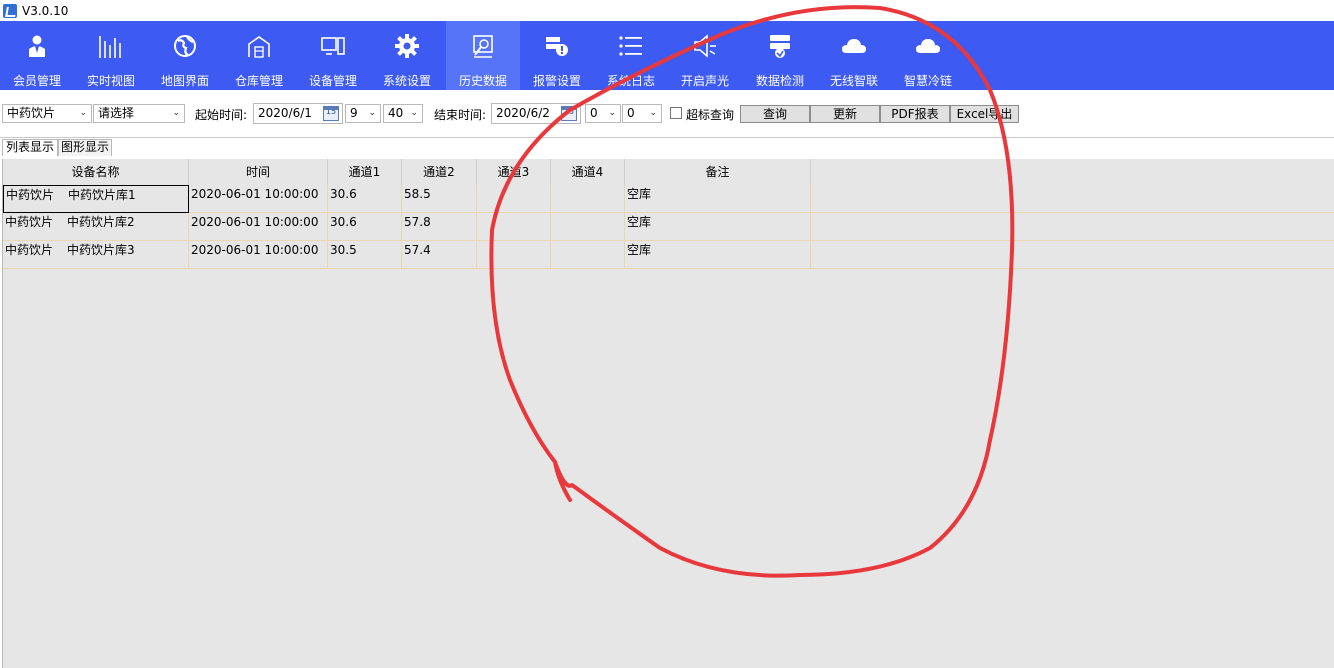 Image resolution: width=1334 pixels, height=668 pixels. Describe the element at coordinates (845, 114) in the screenshot. I see `refresh-button: 更新` at that location.